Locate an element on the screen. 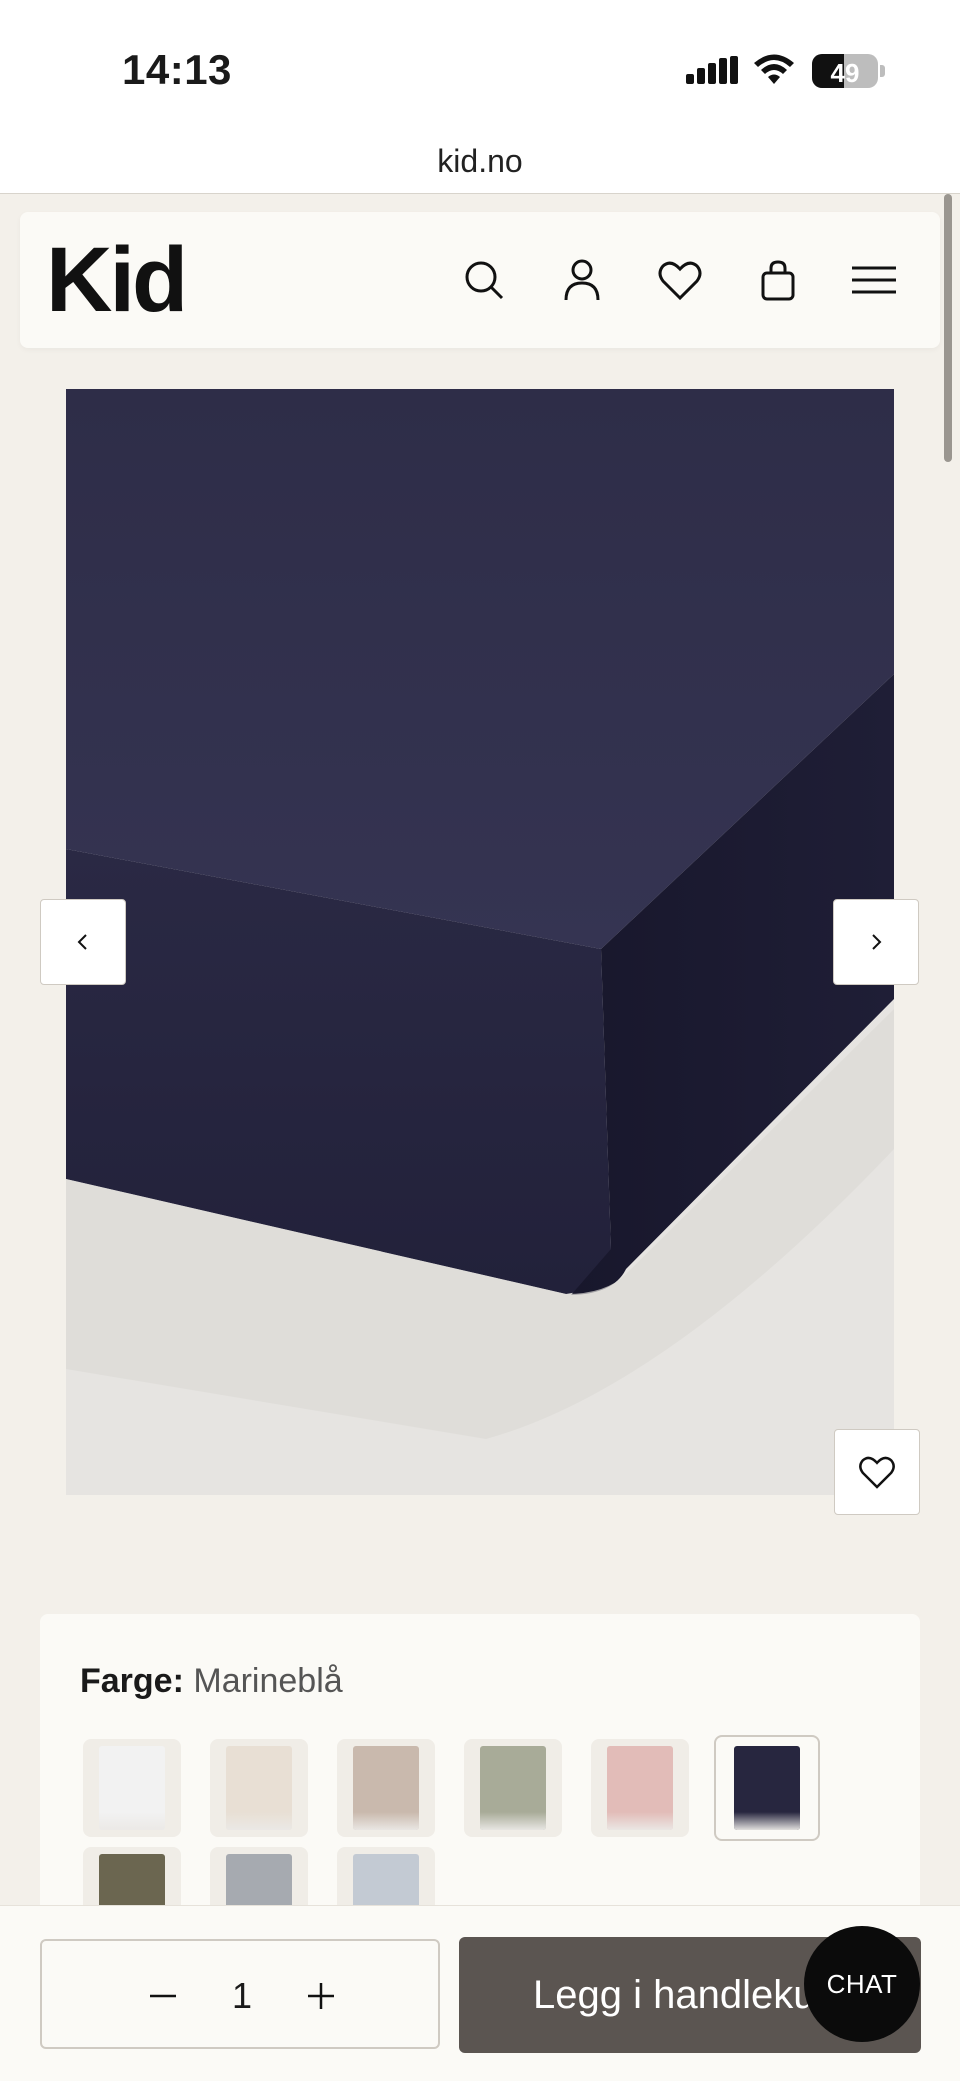  menu-icon is located at coordinates (874, 280).